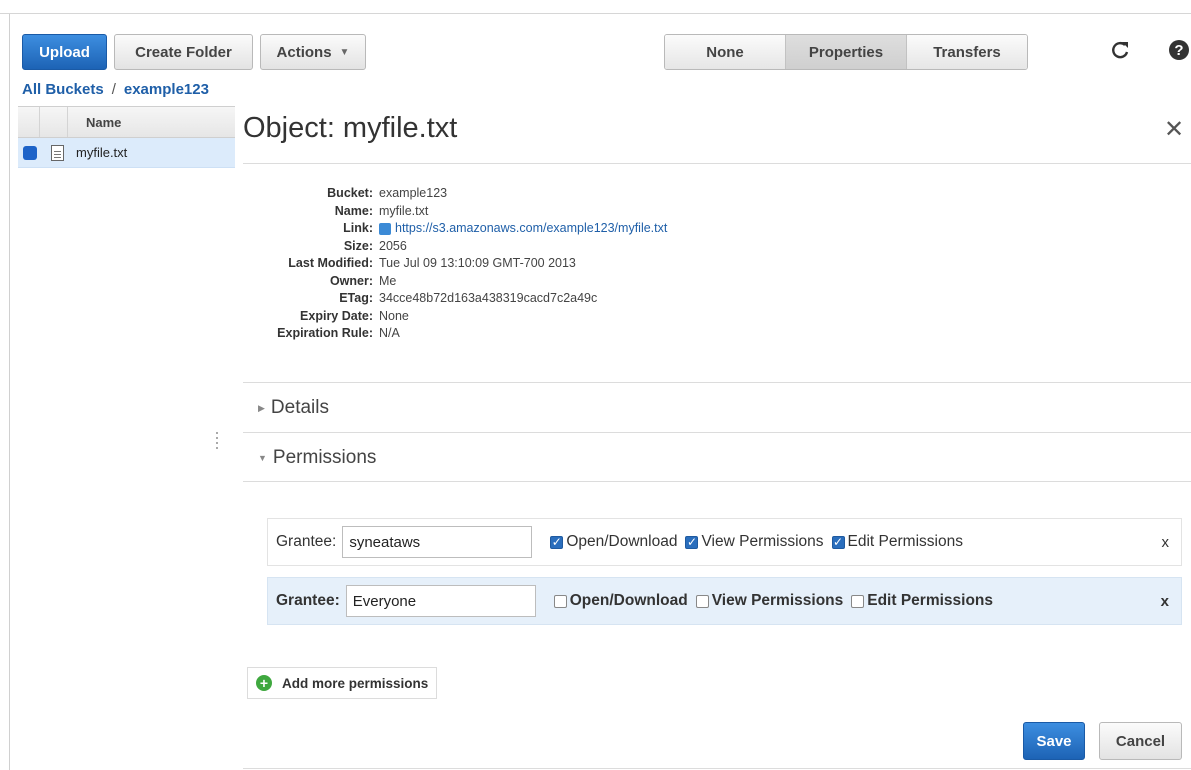 The image size is (1191, 770). What do you see at coordinates (455, 282) in the screenshot?
I see `property-owner: Owner: Me` at bounding box center [455, 282].